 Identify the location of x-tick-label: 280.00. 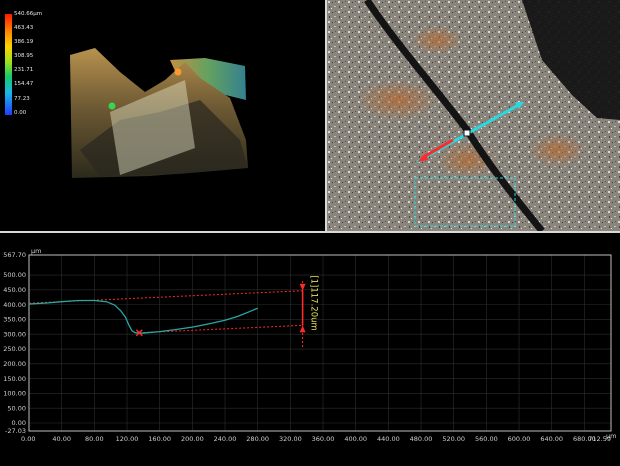
(257, 439).